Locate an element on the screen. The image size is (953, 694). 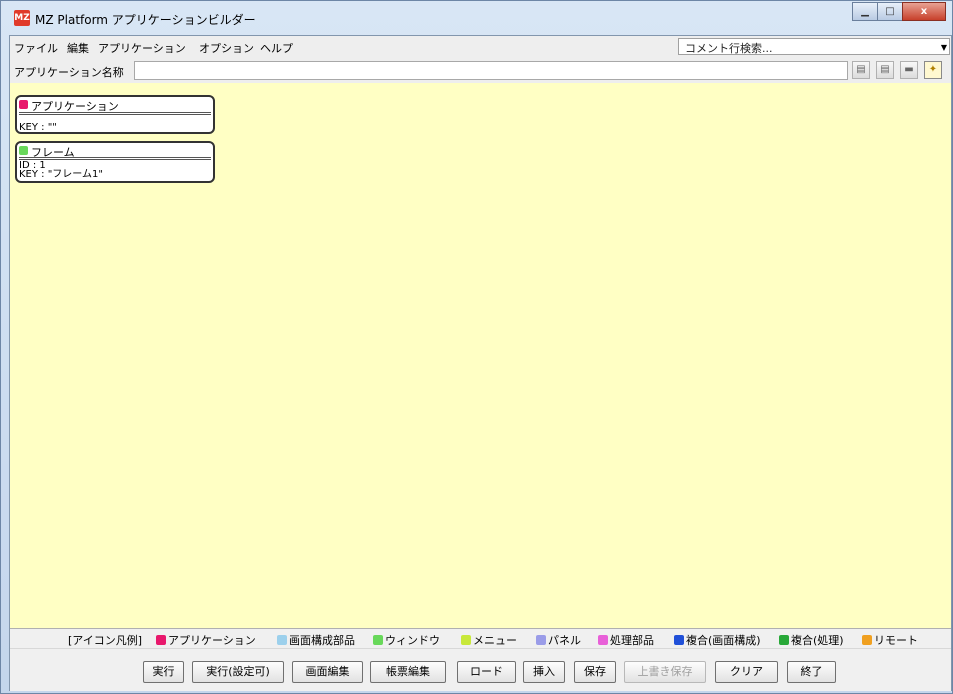
panel-icon is located at coordinates (541, 640).